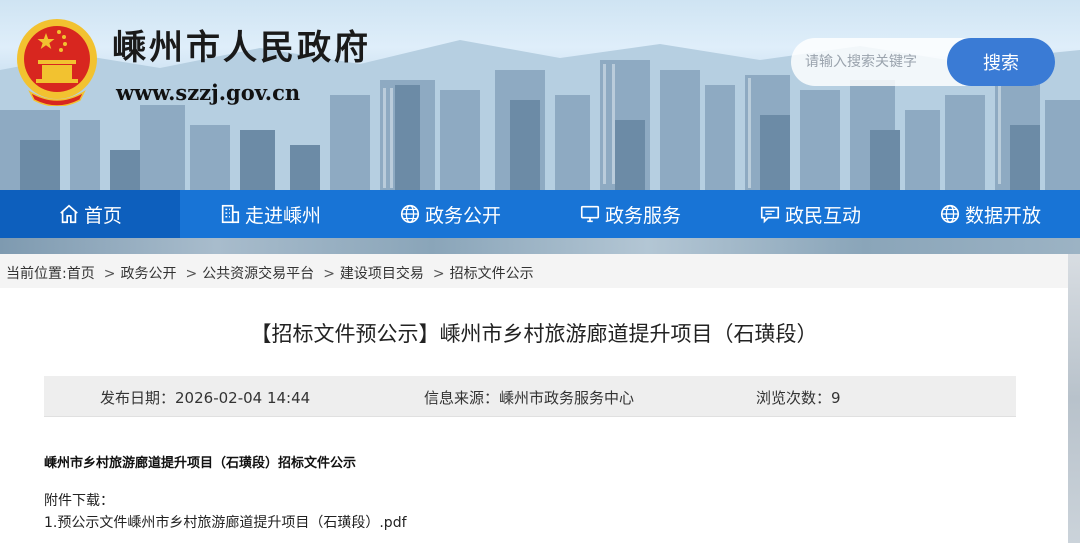  I want to click on national-emblem-icon, so click(57, 62).